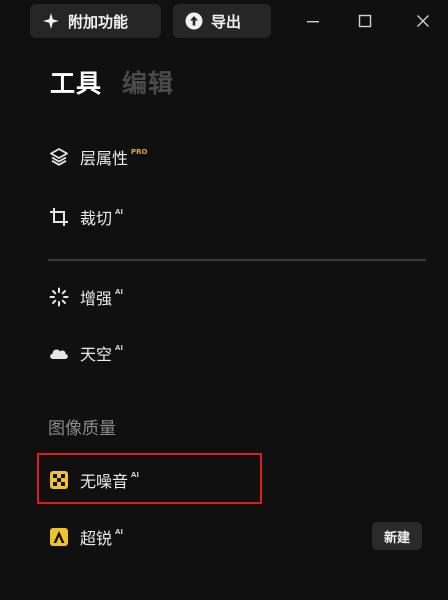  I want to click on crop-icon, so click(59, 217).